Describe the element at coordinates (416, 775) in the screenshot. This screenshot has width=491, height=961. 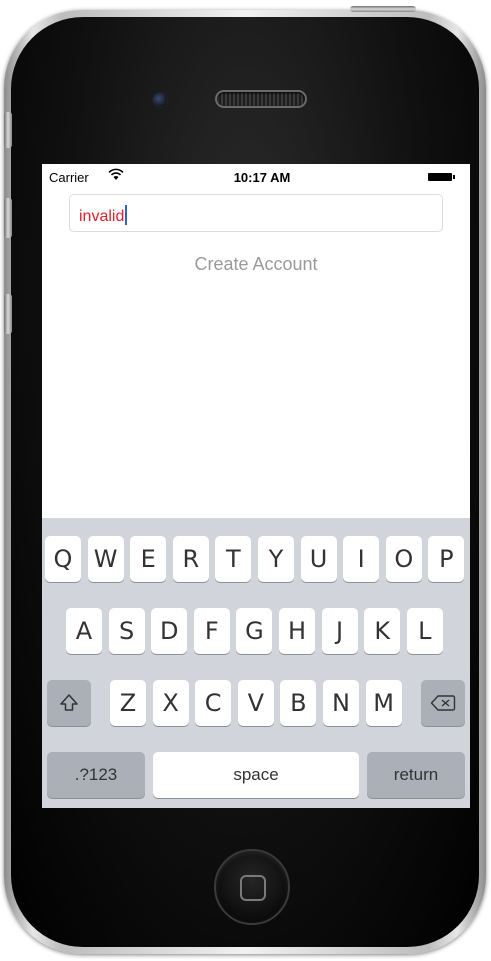
I see `return-key: return` at that location.